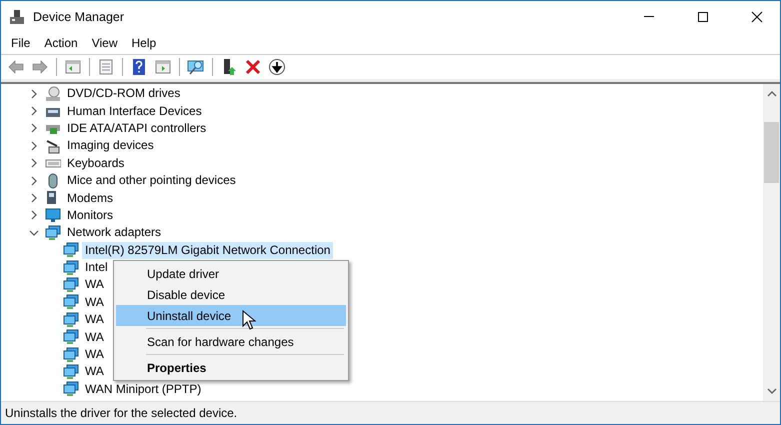  Describe the element at coordinates (96, 267) in the screenshot. I see `tree-item: Intel` at that location.